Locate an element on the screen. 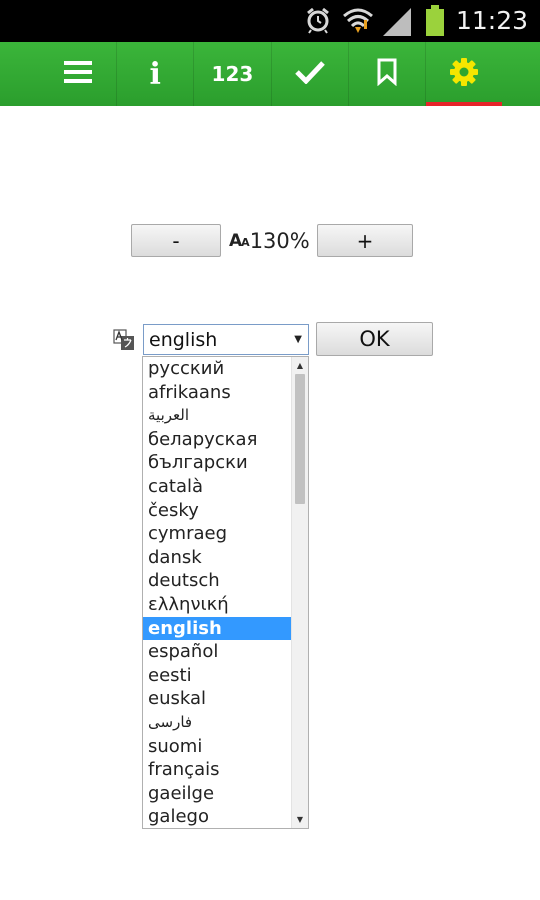 The image size is (540, 900). bookmark-icon is located at coordinates (387, 74).